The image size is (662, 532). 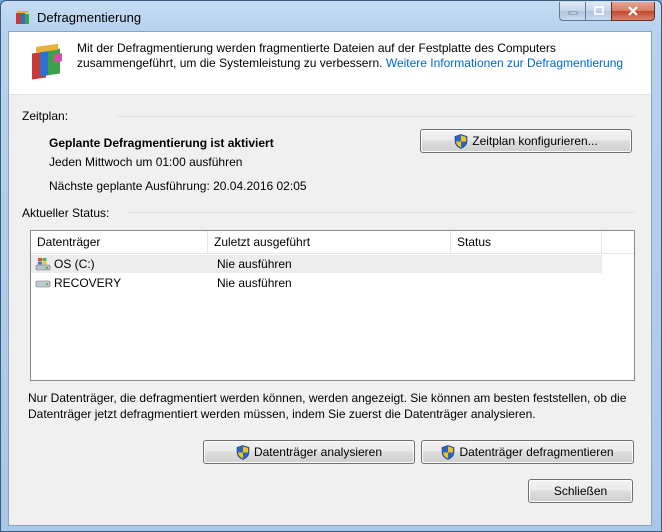 What do you see at coordinates (88, 283) in the screenshot?
I see `drive-name: RECOVERY` at bounding box center [88, 283].